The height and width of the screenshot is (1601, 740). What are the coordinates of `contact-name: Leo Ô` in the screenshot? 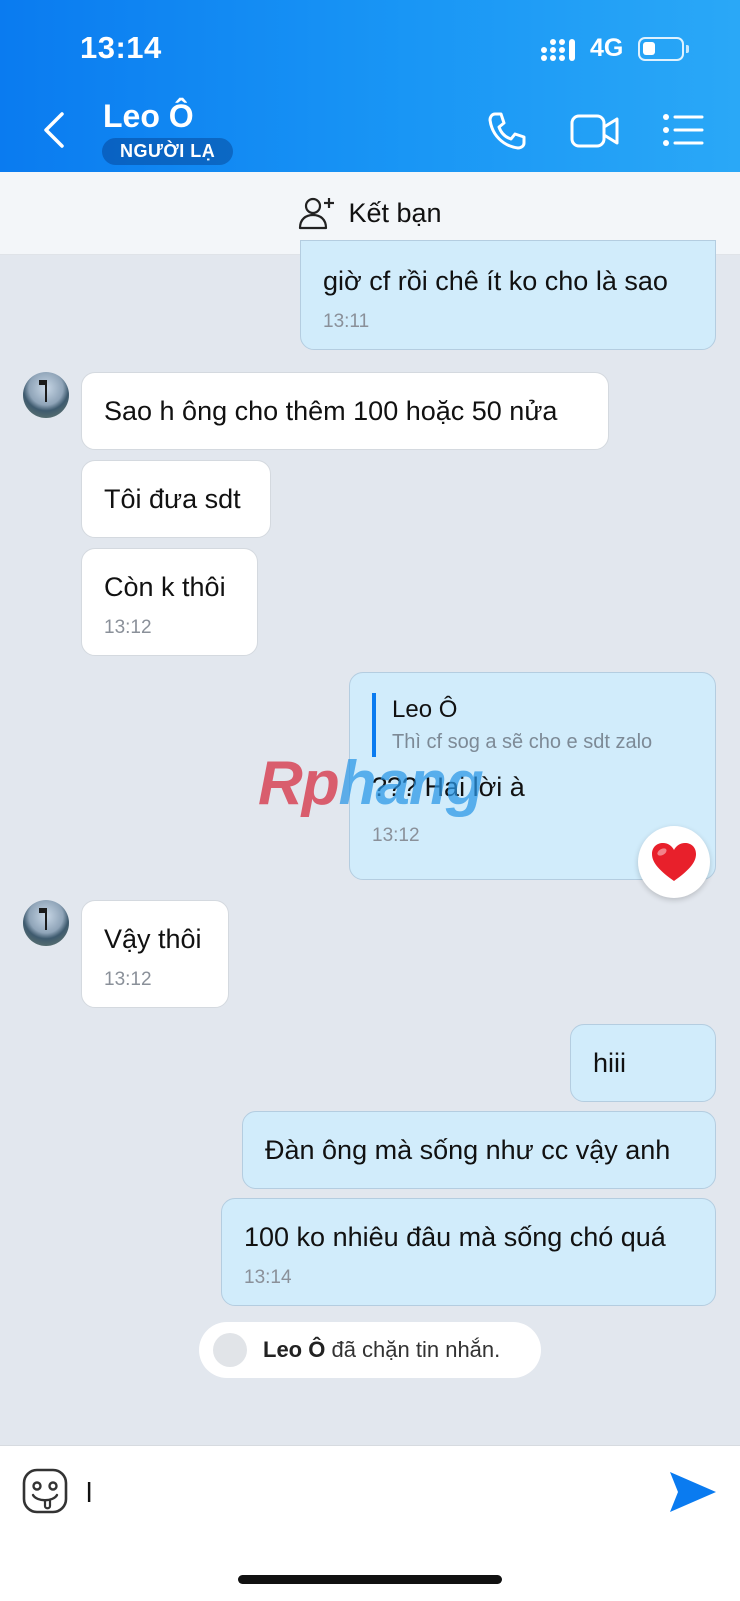 It's located at (148, 116).